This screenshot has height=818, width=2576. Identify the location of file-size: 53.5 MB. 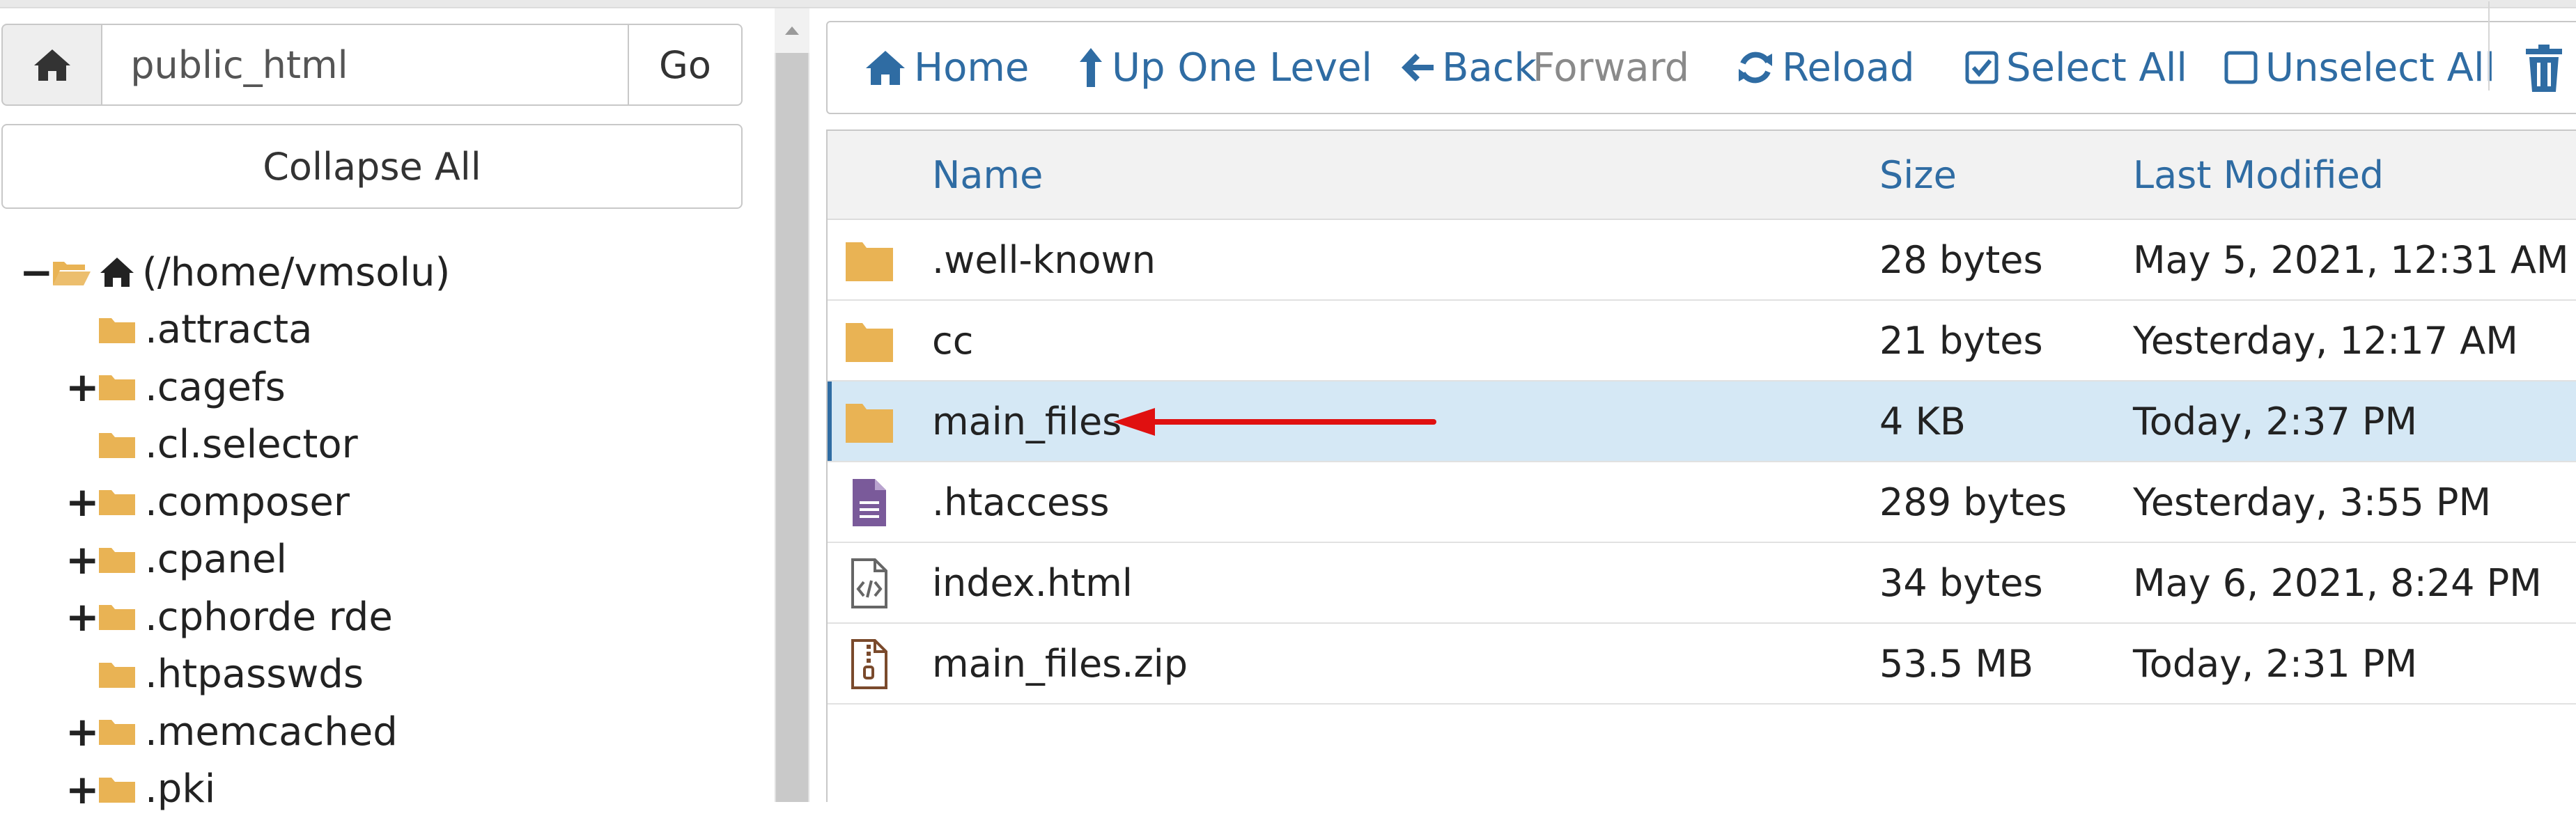
(1956, 664).